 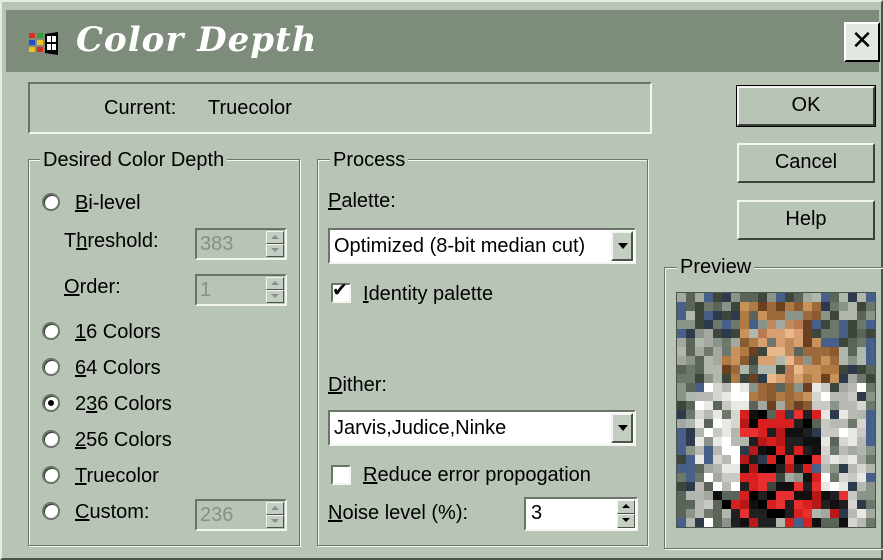 What do you see at coordinates (51, 202) in the screenshot?
I see `radio-bi-level` at bounding box center [51, 202].